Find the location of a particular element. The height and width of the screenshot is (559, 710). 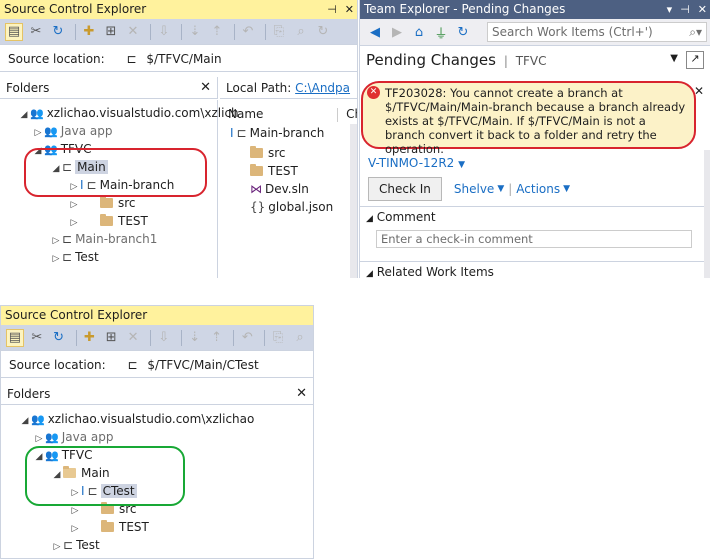

column-changes: Ch is located at coordinates (349, 114).